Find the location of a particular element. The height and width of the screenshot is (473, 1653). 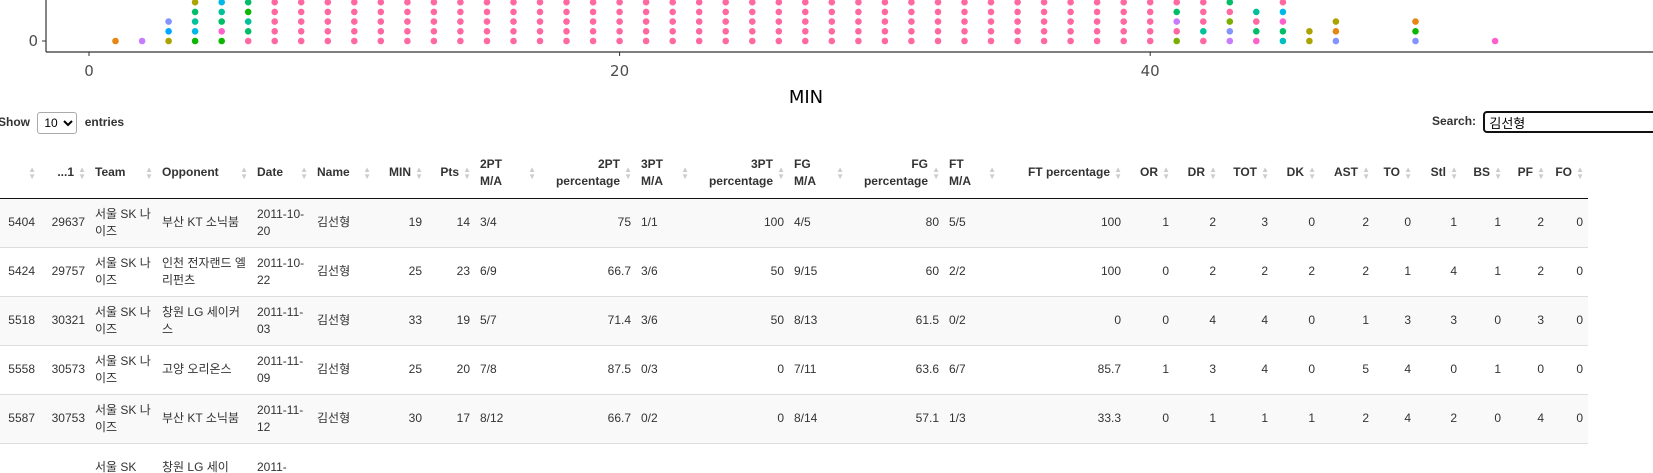

column-header: TOT ▲ ▼ is located at coordinates (1247, 173).